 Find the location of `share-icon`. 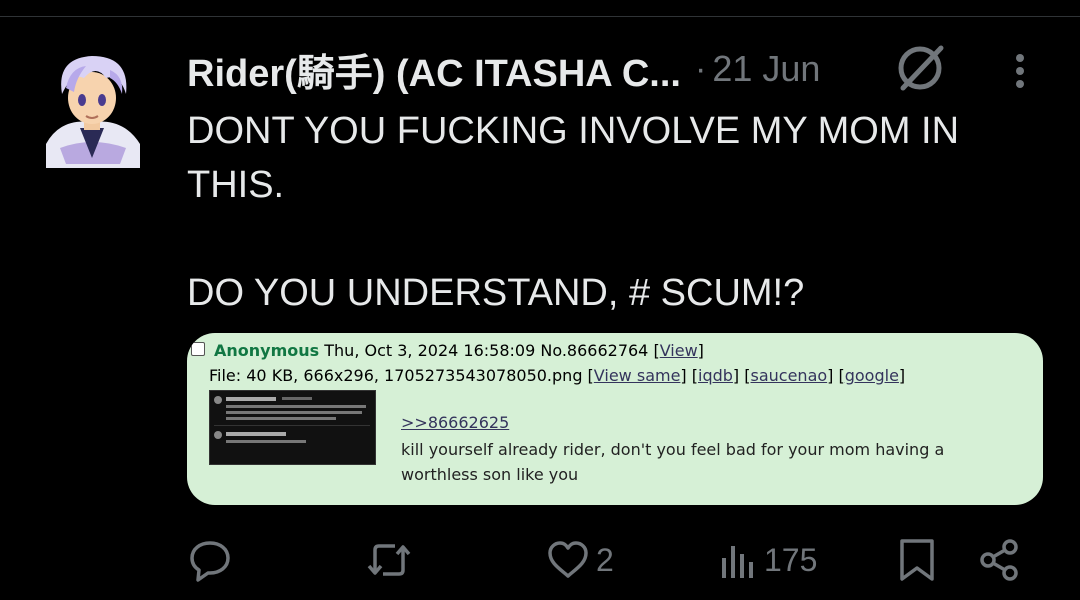

share-icon is located at coordinates (999, 560).